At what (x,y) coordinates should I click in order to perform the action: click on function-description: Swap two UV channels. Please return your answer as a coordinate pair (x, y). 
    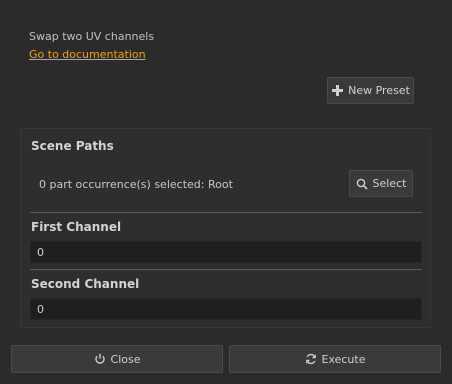
    Looking at the image, I should click on (92, 36).